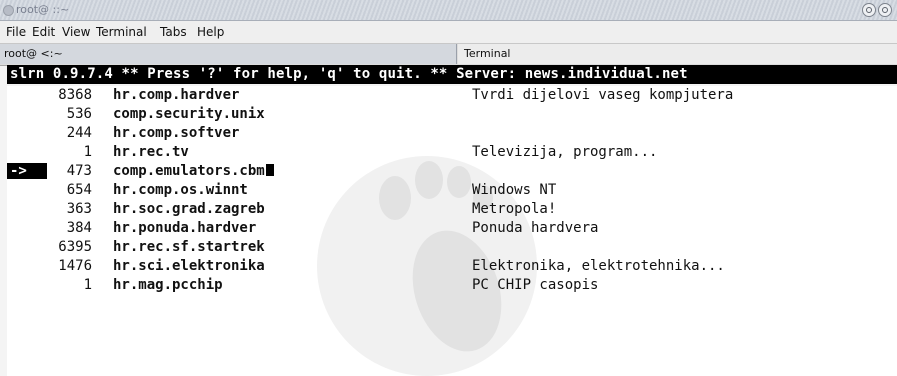 Image resolution: width=897 pixels, height=376 pixels. I want to click on newsgroup-row: 6395 hr.rec.sf.startrek, so click(452, 247).